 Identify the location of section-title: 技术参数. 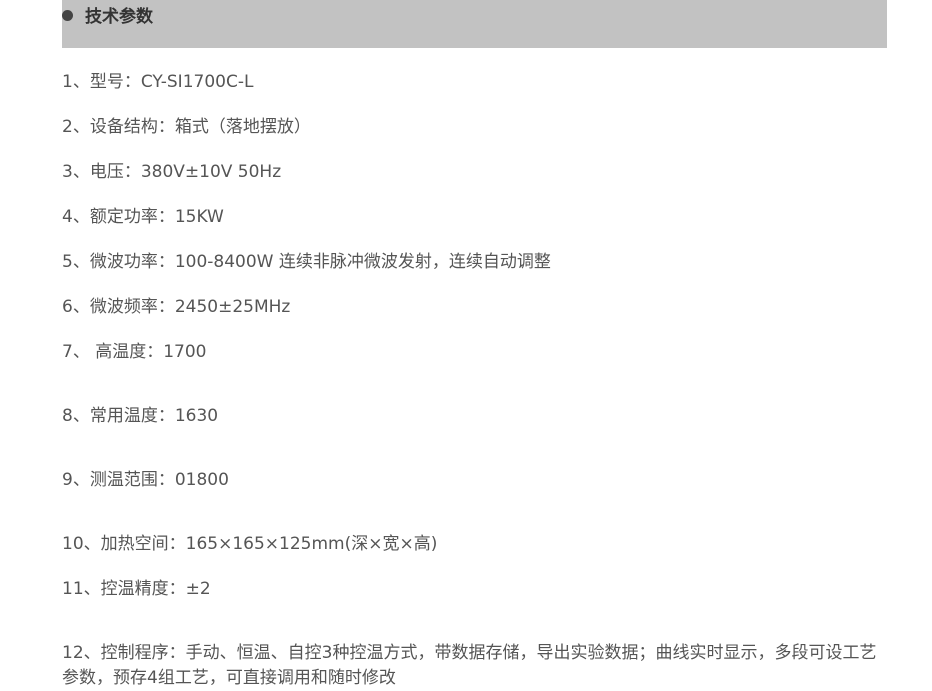
(119, 17).